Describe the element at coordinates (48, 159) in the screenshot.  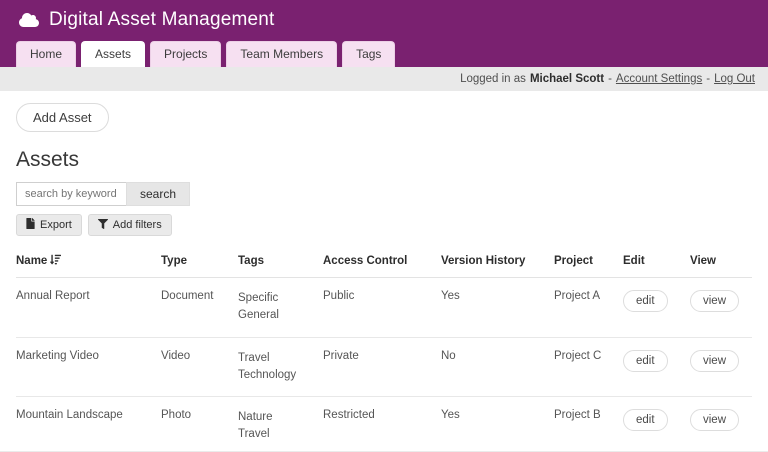
I see `page-title: Assets` at that location.